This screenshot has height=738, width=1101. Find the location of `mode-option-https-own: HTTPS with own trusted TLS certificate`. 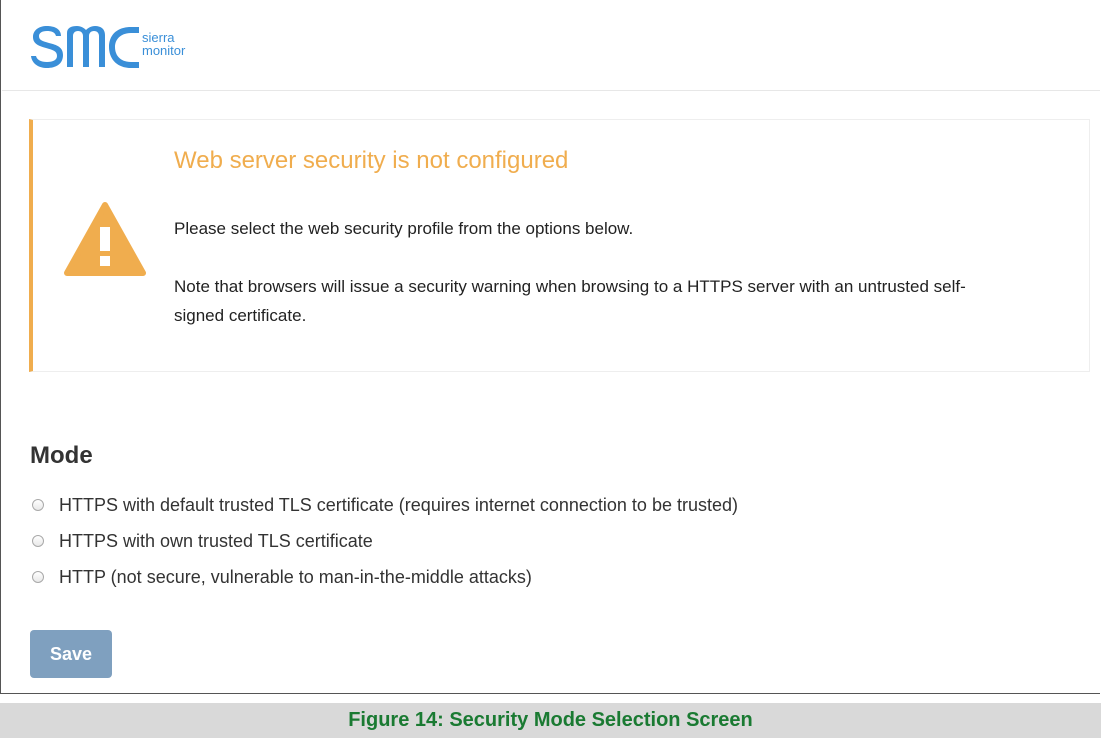

mode-option-https-own: HTTPS with own trusted TLS certificate is located at coordinates (384, 541).